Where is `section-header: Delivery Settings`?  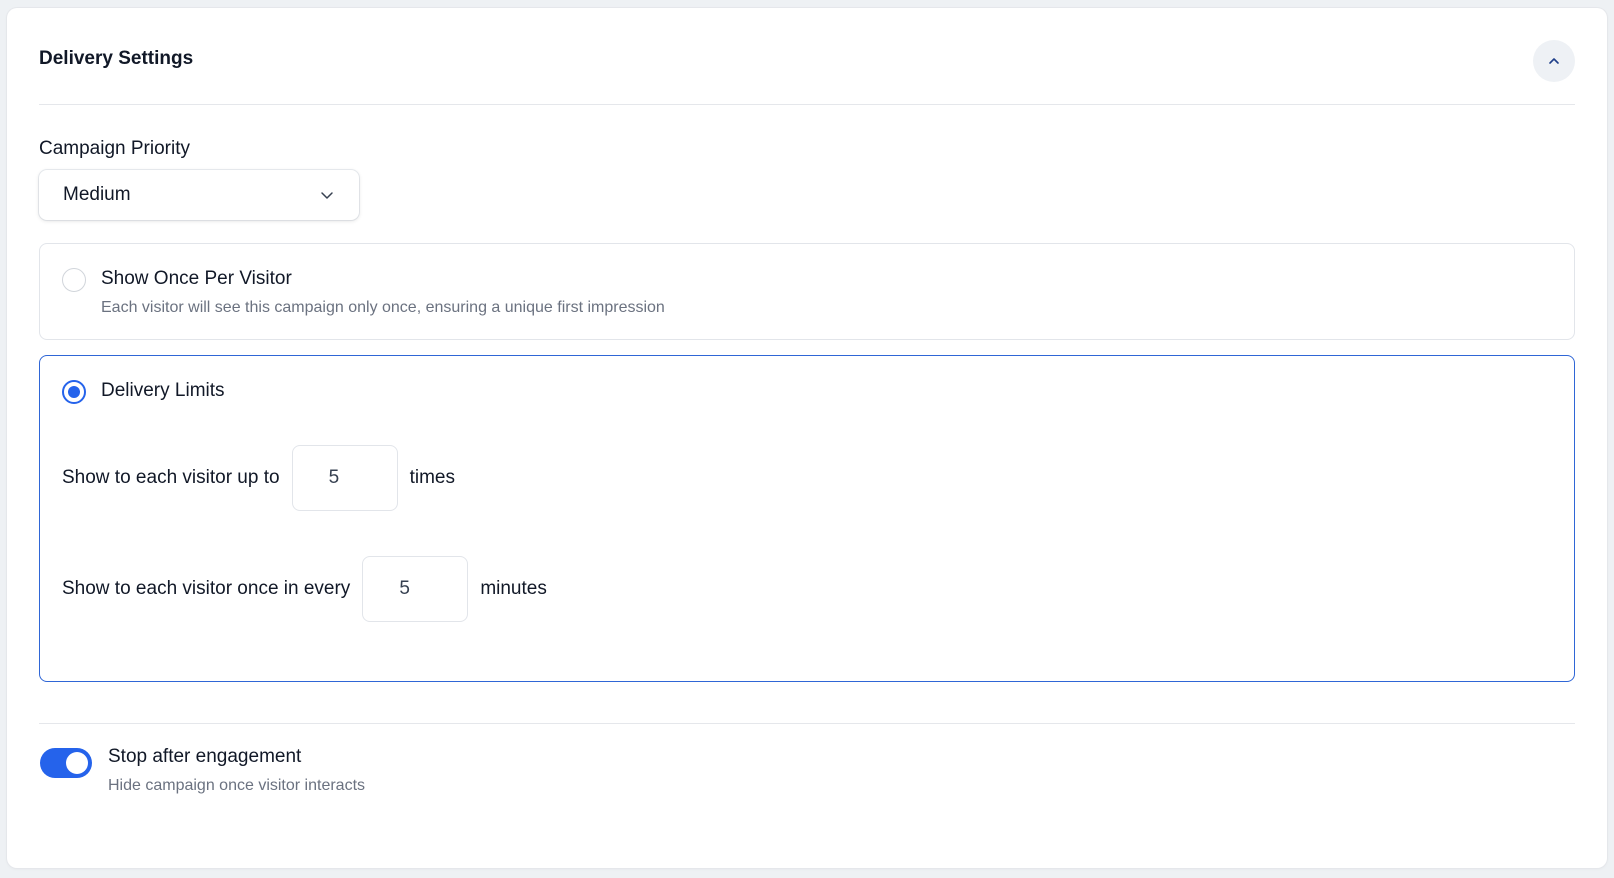 section-header: Delivery Settings is located at coordinates (807, 56).